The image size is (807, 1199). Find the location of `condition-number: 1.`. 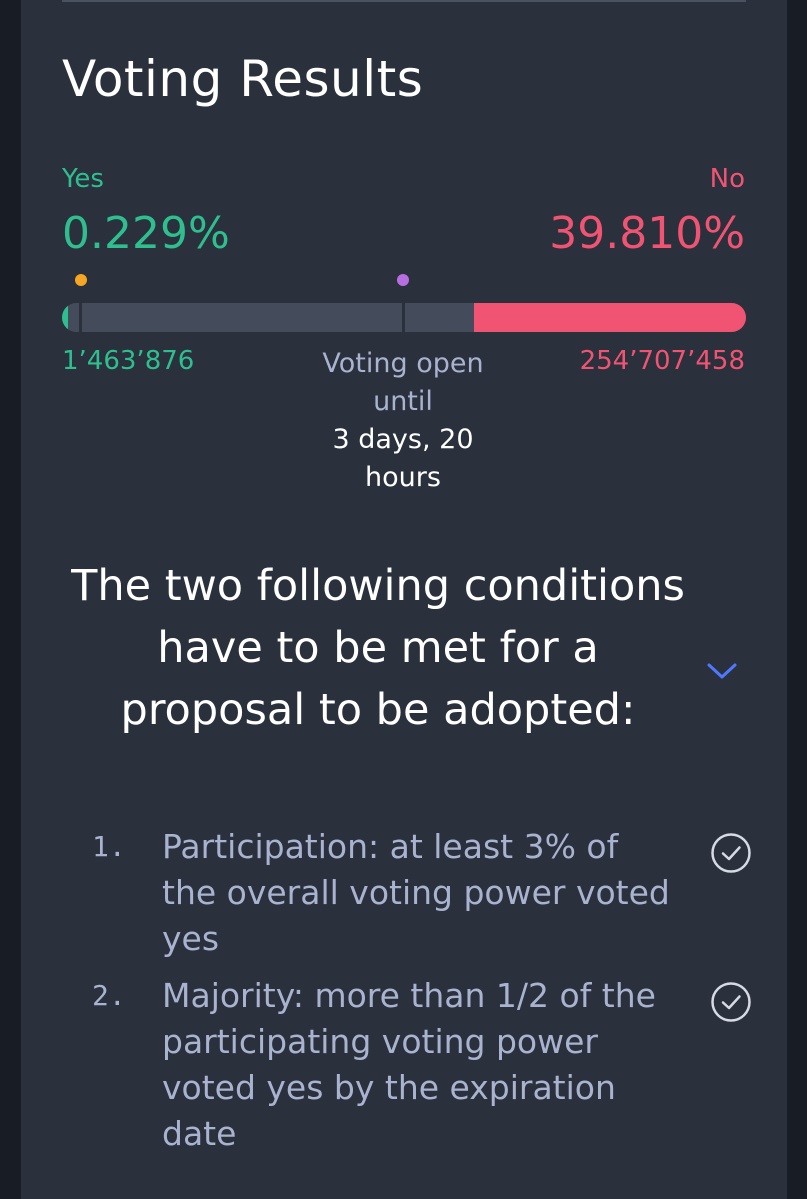

condition-number: 1. is located at coordinates (109, 846).